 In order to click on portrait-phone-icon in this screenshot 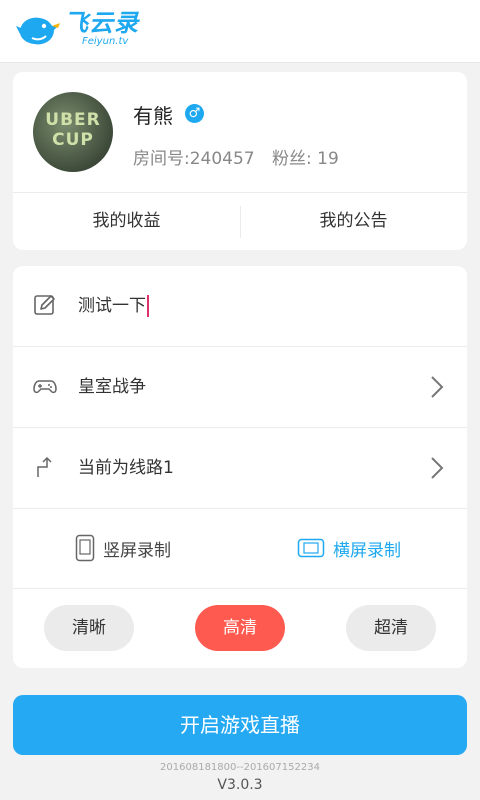, I will do `click(85, 548)`.